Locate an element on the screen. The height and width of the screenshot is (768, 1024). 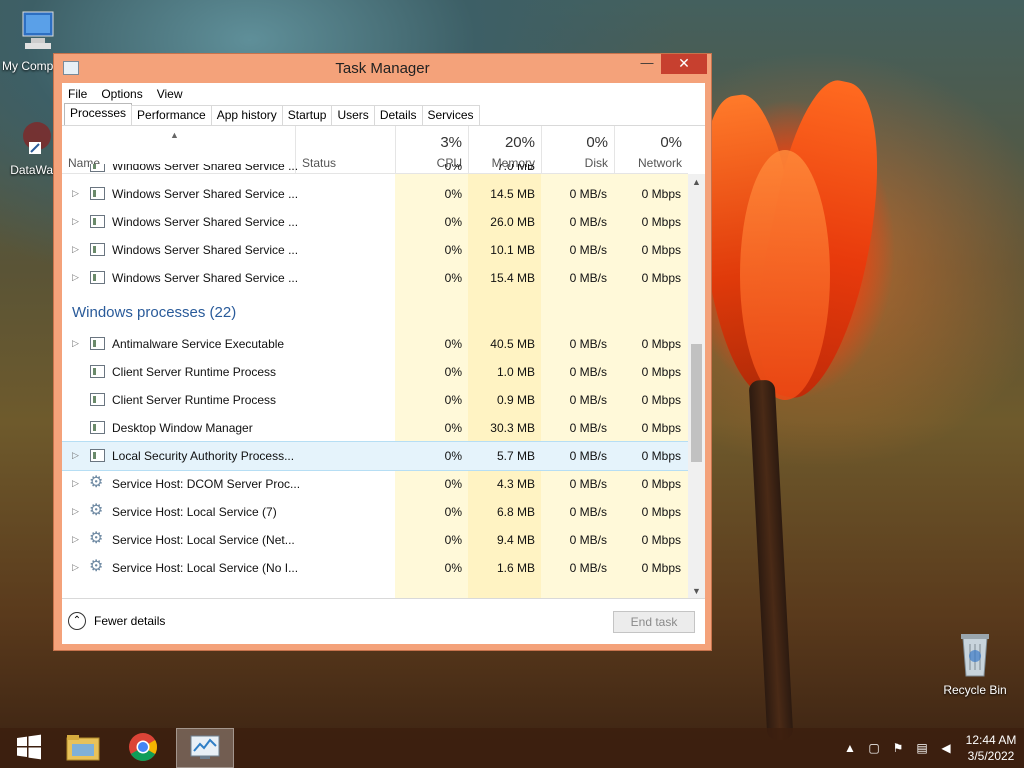
scroll-down-icon: ▼ is located at coordinates (696, 590).